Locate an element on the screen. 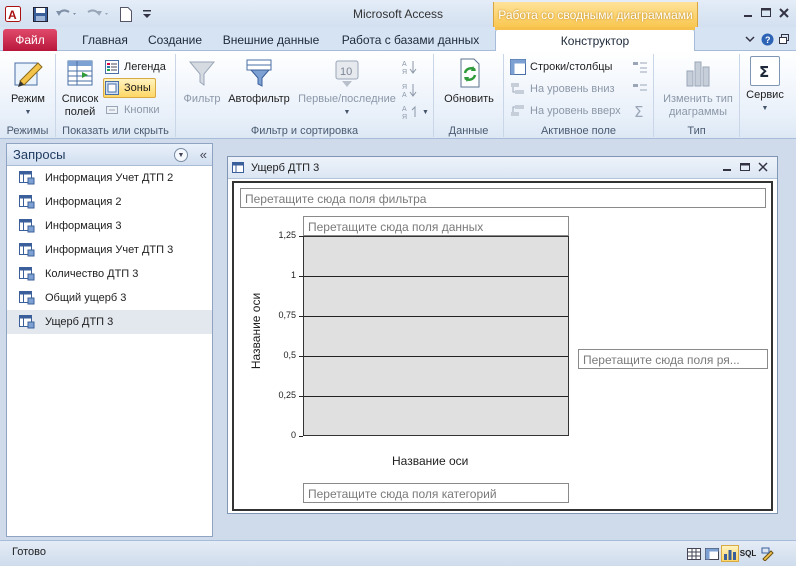  plot-area is located at coordinates (436, 336).